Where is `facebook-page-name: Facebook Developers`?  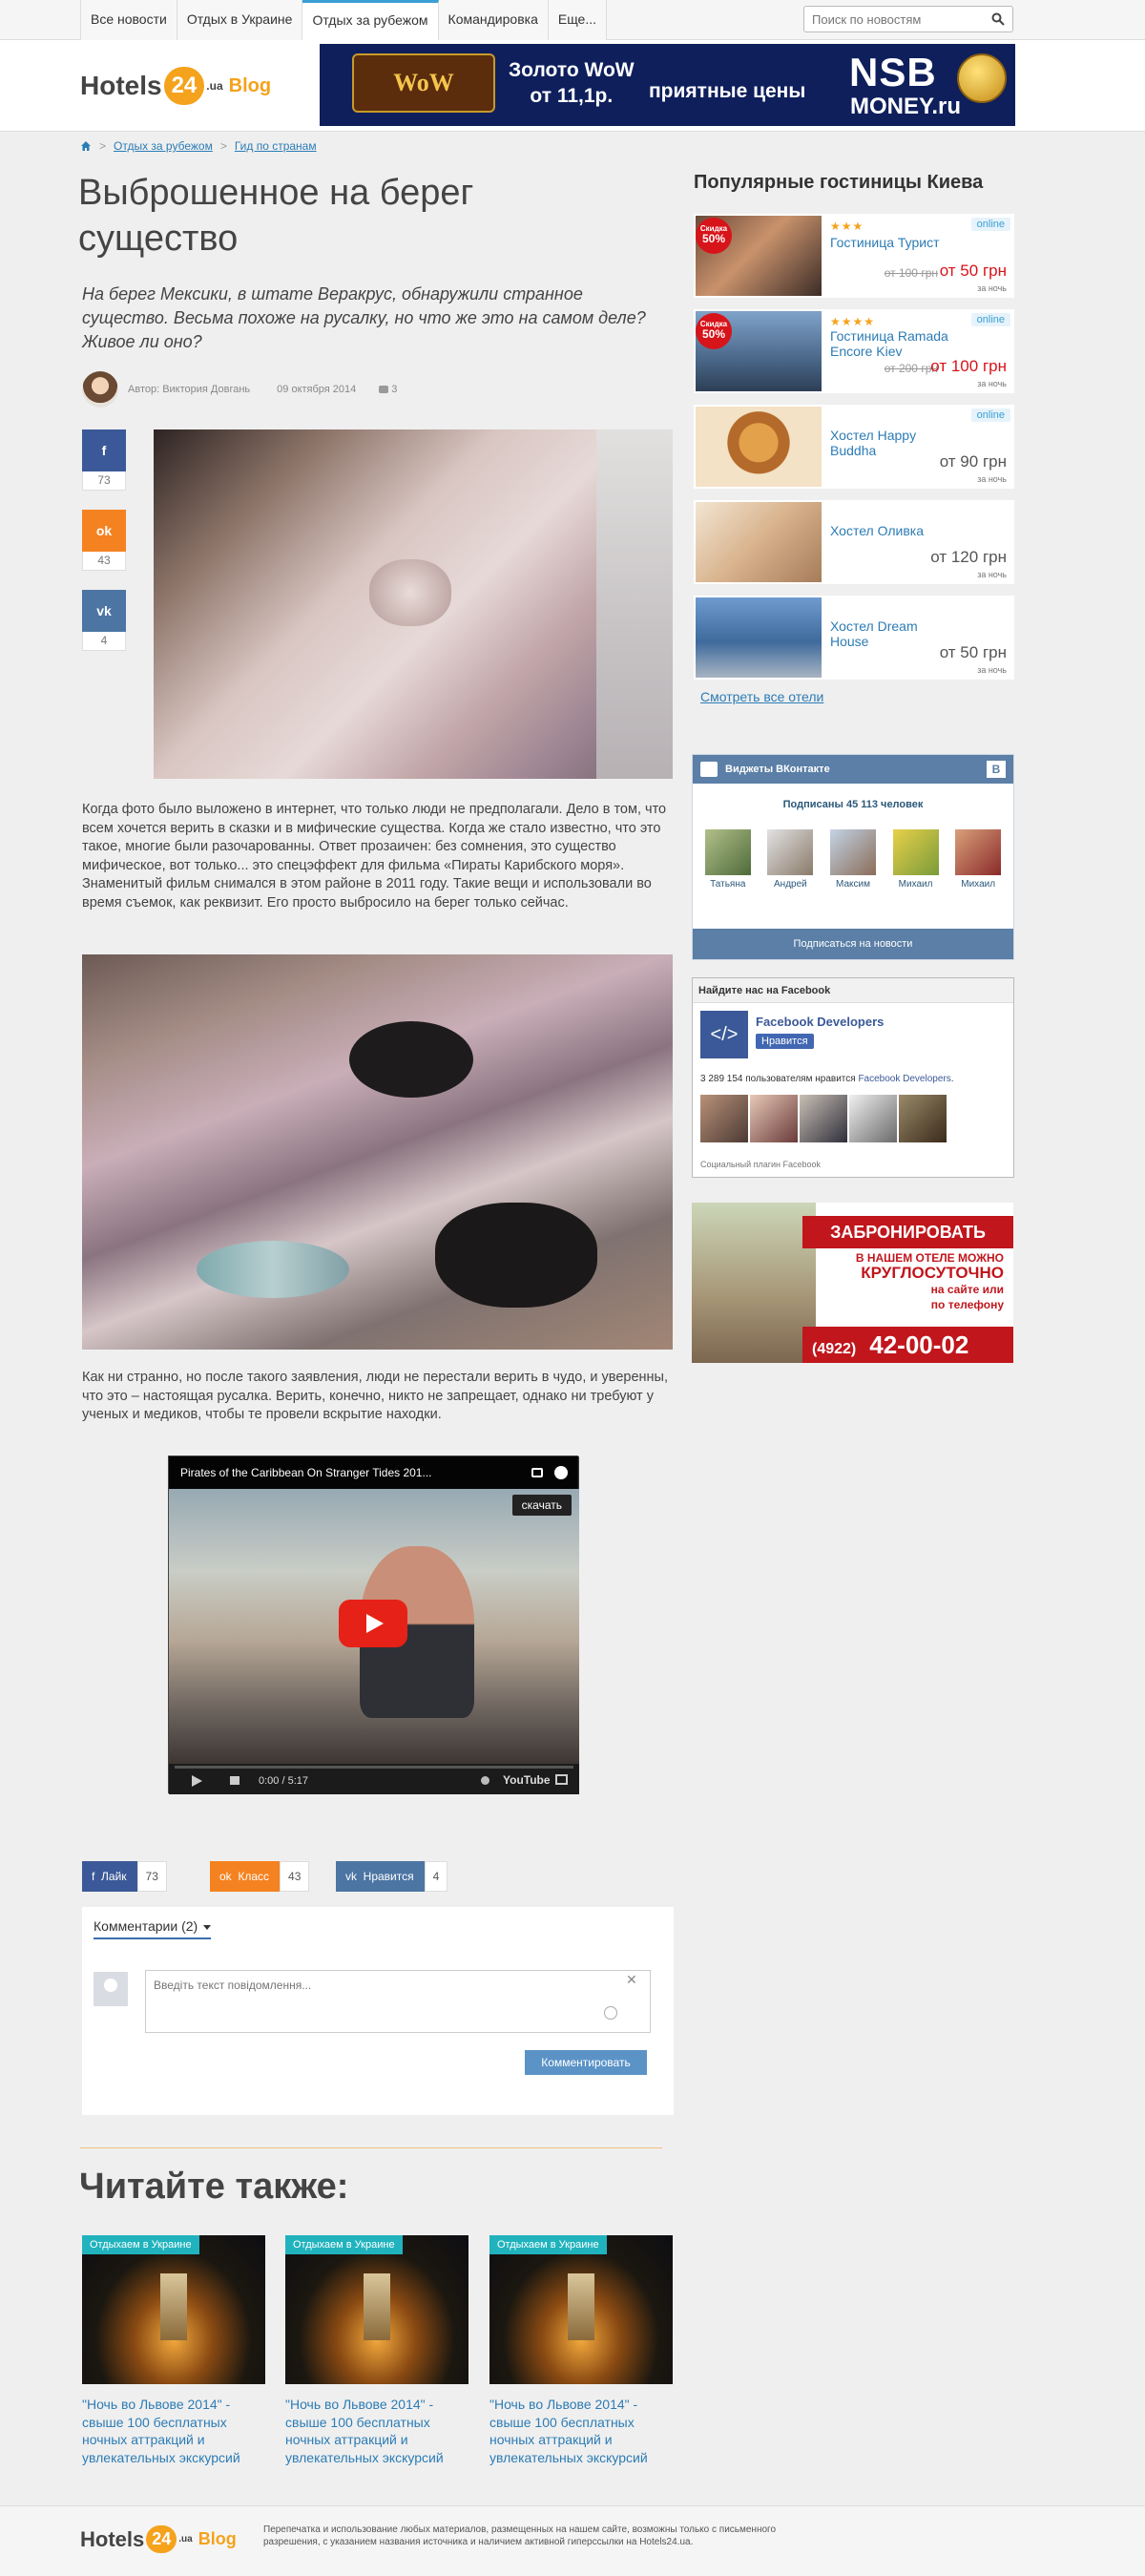 facebook-page-name: Facebook Developers is located at coordinates (820, 1022).